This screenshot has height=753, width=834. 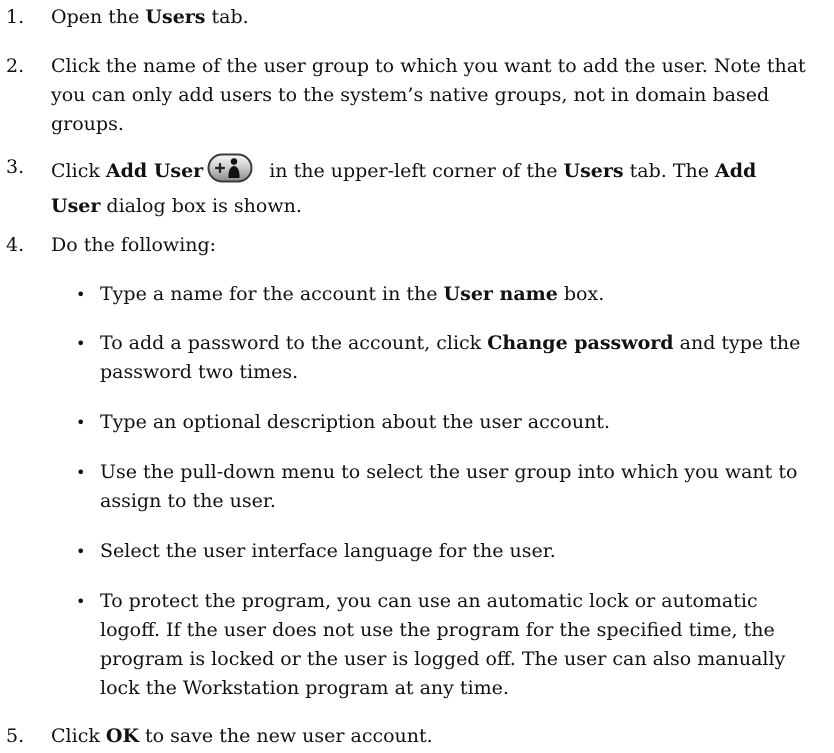 I want to click on step-text: Click OK to save the new user account., so click(x=242, y=736).